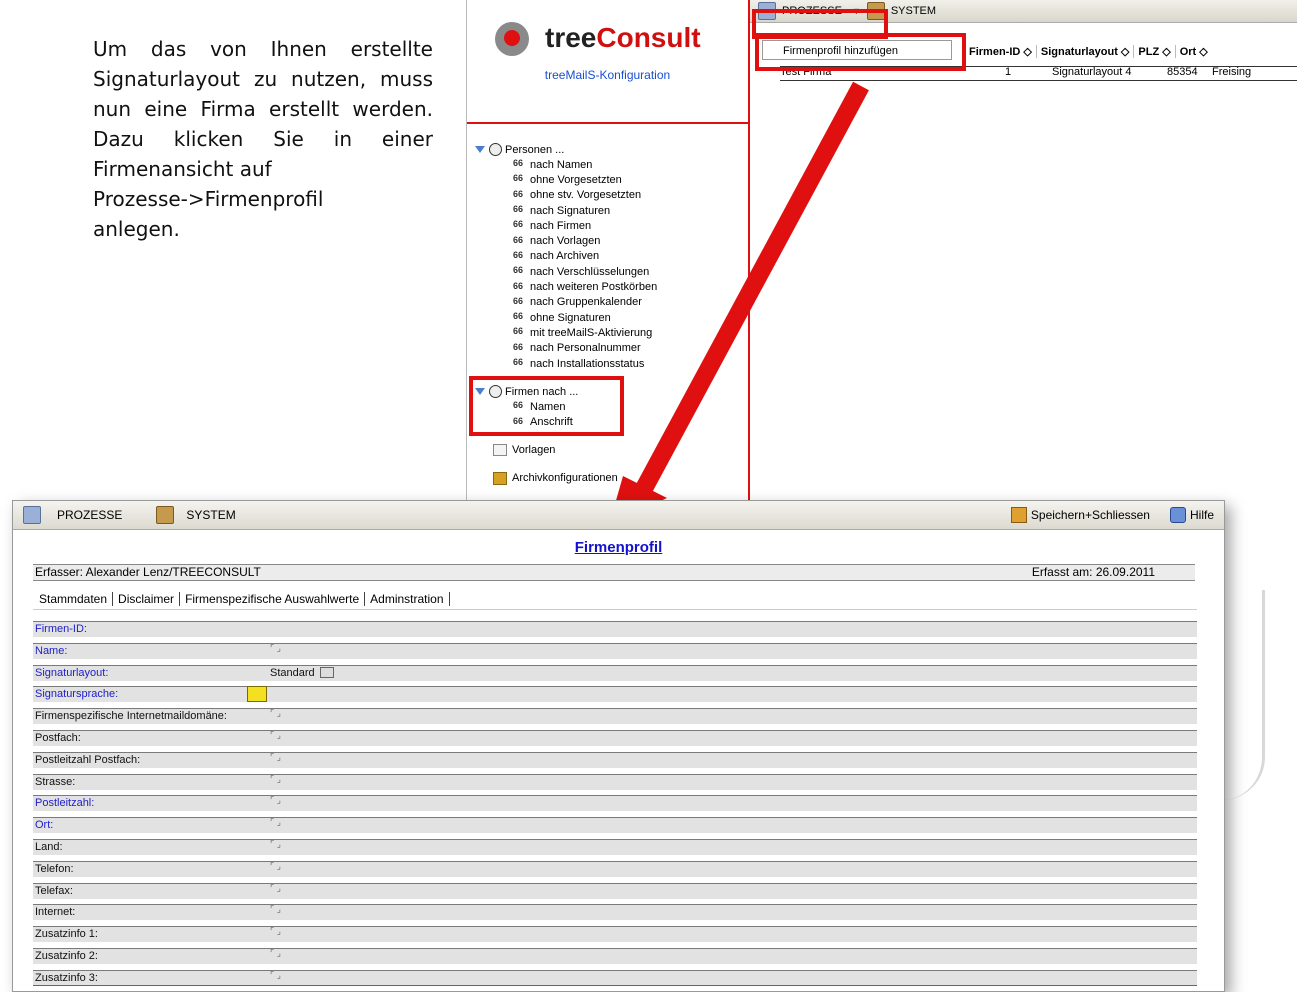 The width and height of the screenshot is (1297, 992). What do you see at coordinates (500, 449) in the screenshot?
I see `template-icon` at bounding box center [500, 449].